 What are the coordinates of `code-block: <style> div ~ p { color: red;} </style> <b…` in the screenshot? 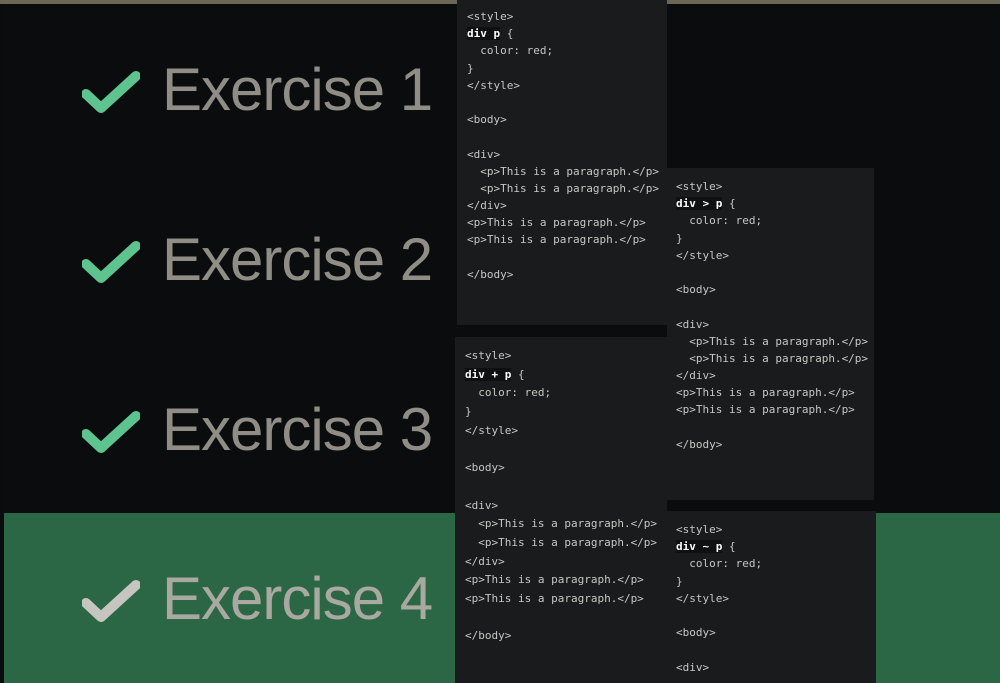 It's located at (776, 598).